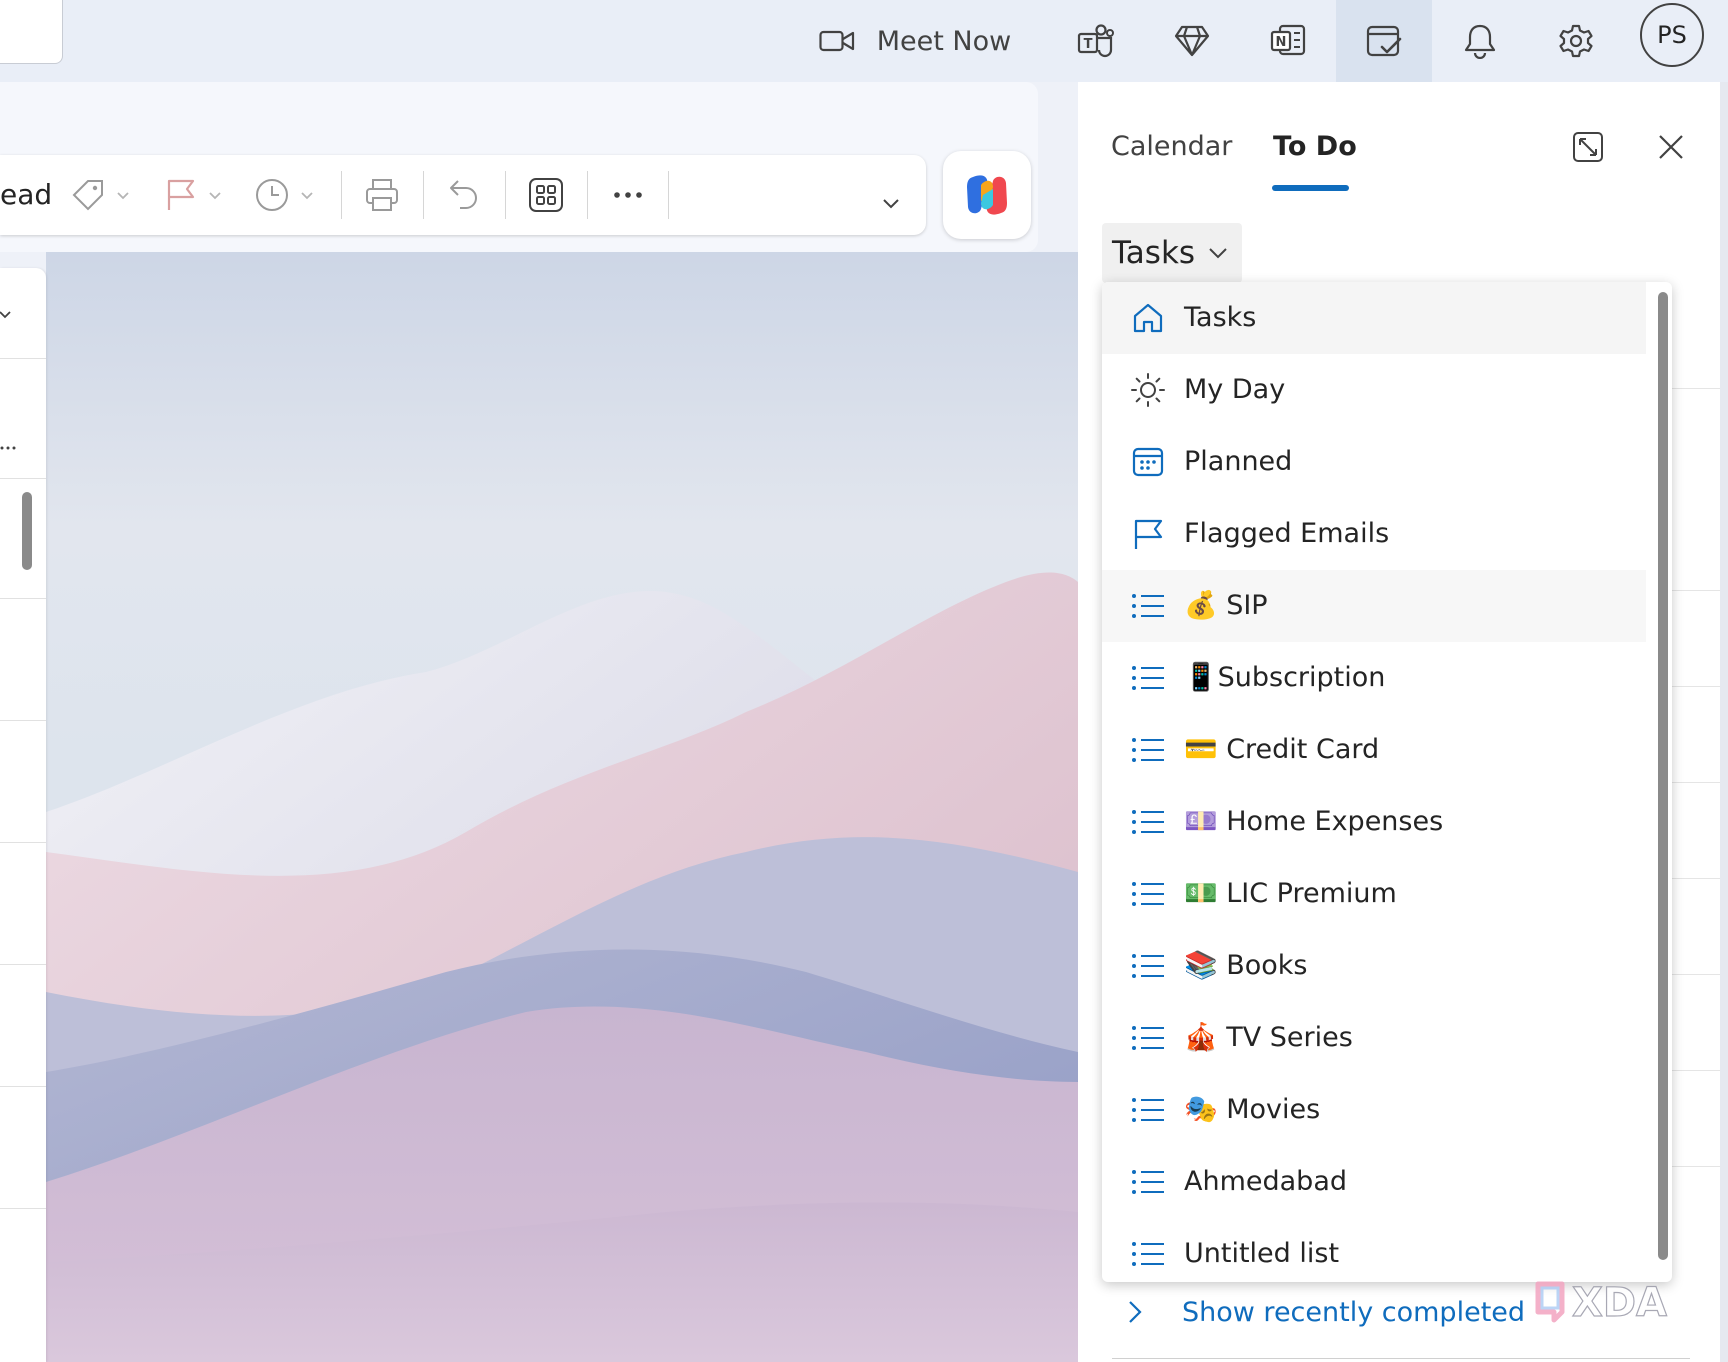  Describe the element at coordinates (1374, 462) in the screenshot. I see `menu-item-planned: Planned` at that location.